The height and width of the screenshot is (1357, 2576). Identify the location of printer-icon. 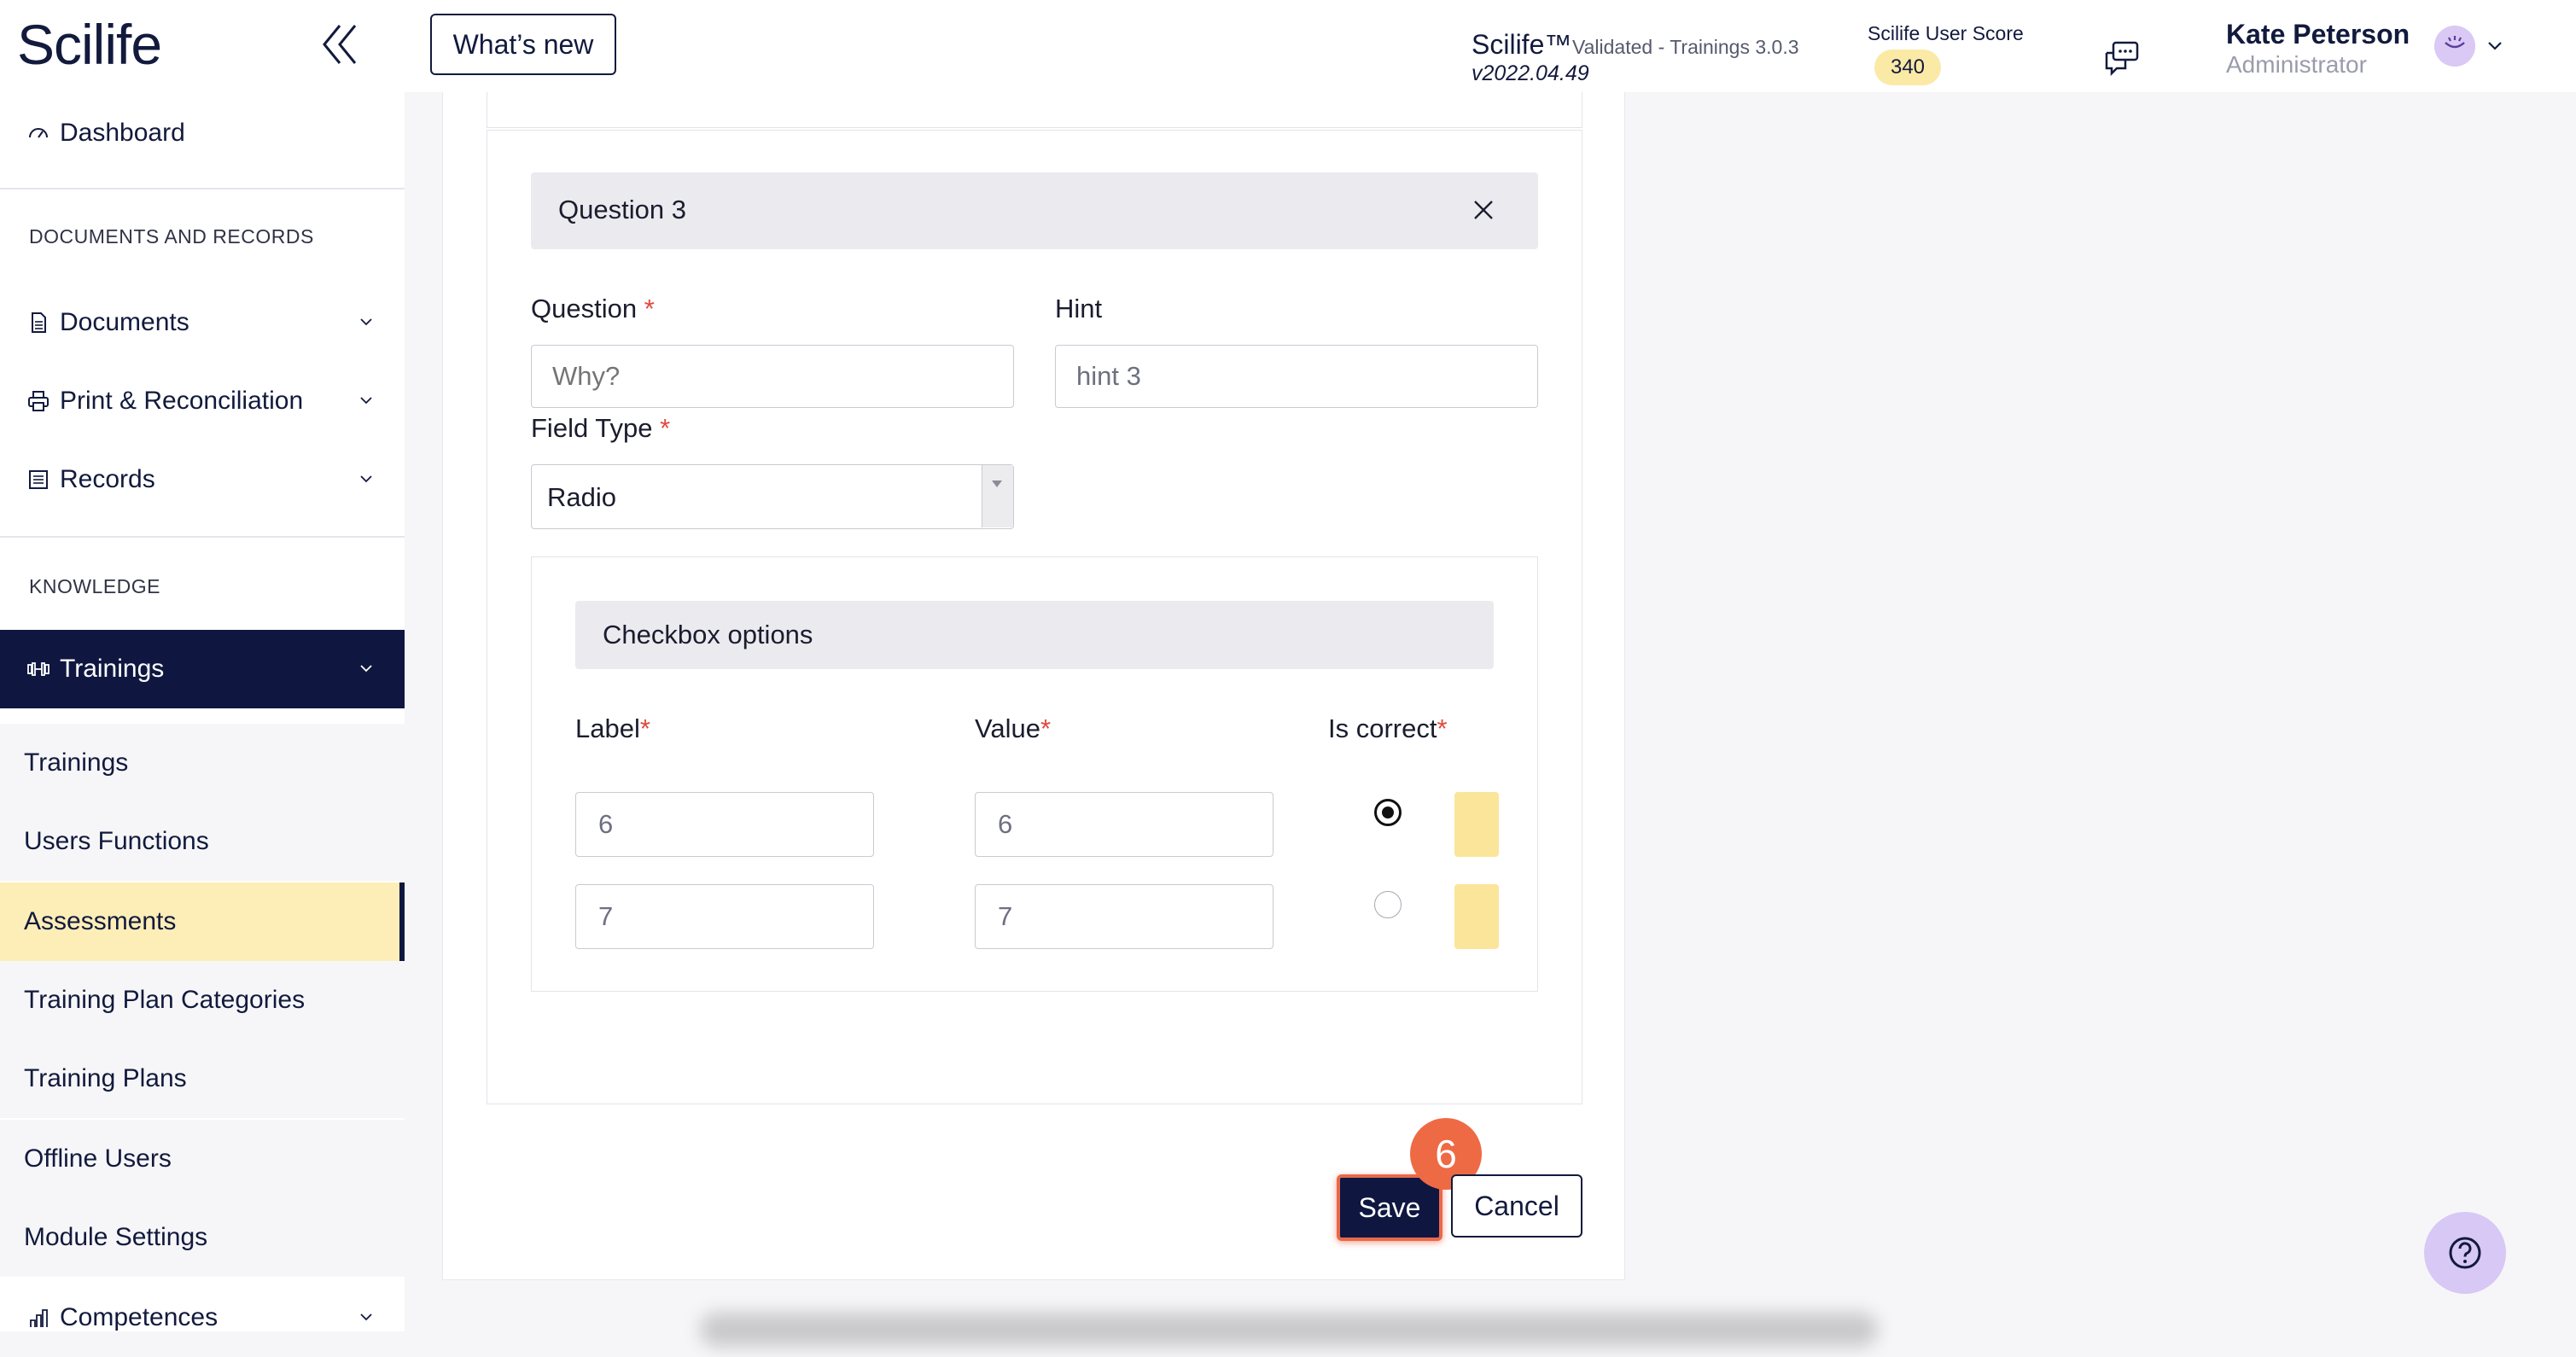
(38, 401).